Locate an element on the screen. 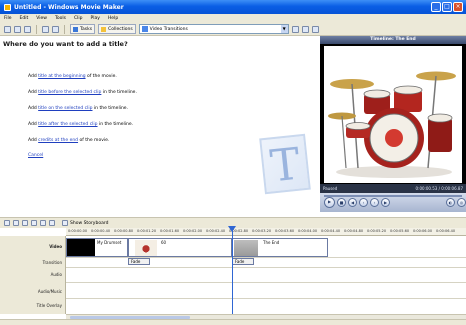  playhead is located at coordinates (232, 273).